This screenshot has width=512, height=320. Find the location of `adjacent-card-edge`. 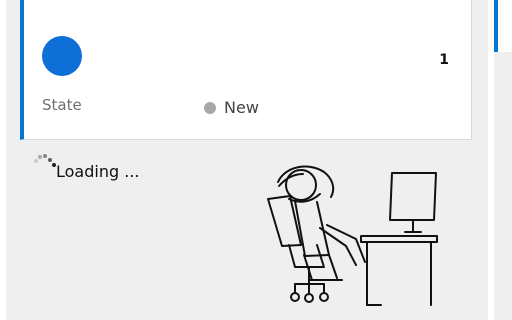

adjacent-card-edge is located at coordinates (503, 26).